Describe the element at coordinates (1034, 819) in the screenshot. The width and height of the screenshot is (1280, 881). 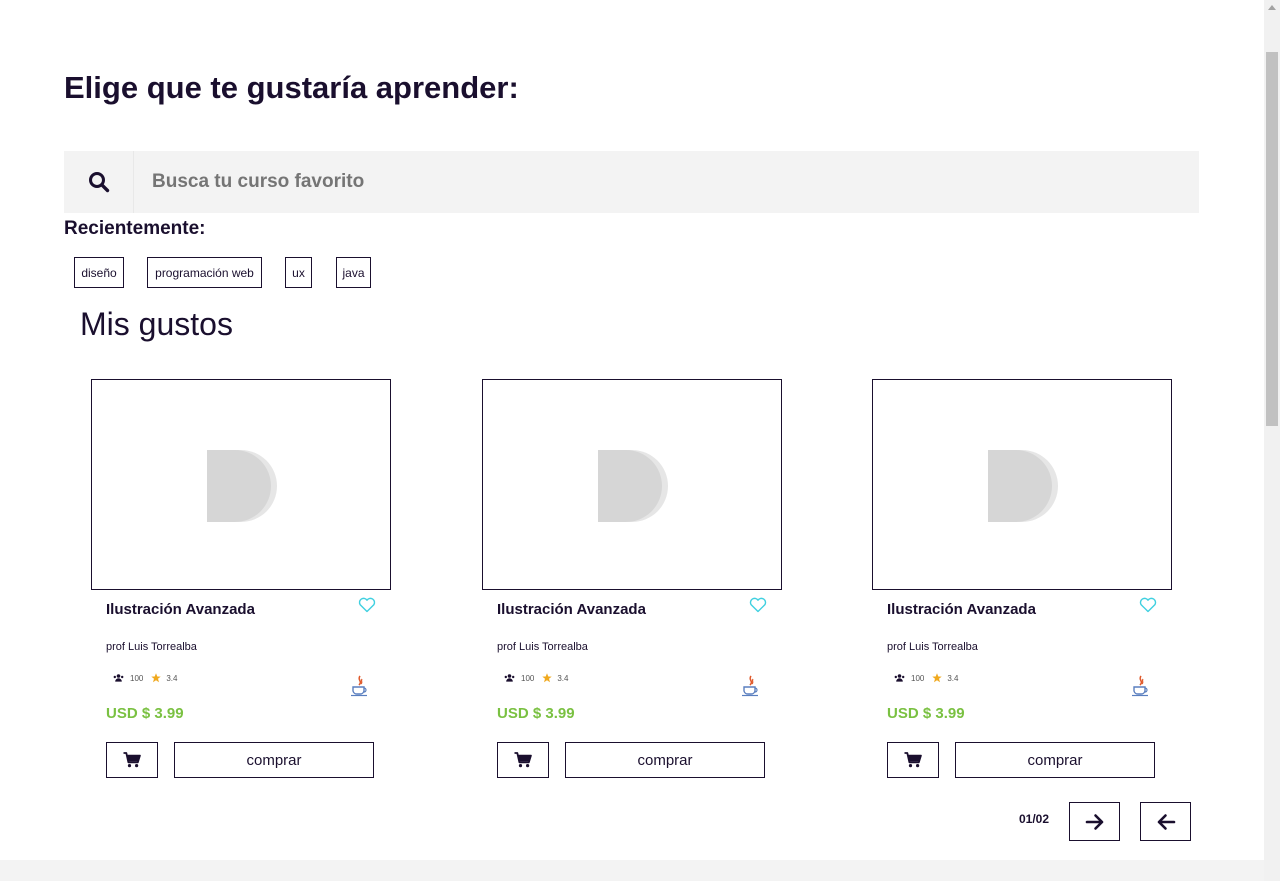
I see `page-indicator: 01/02` at that location.